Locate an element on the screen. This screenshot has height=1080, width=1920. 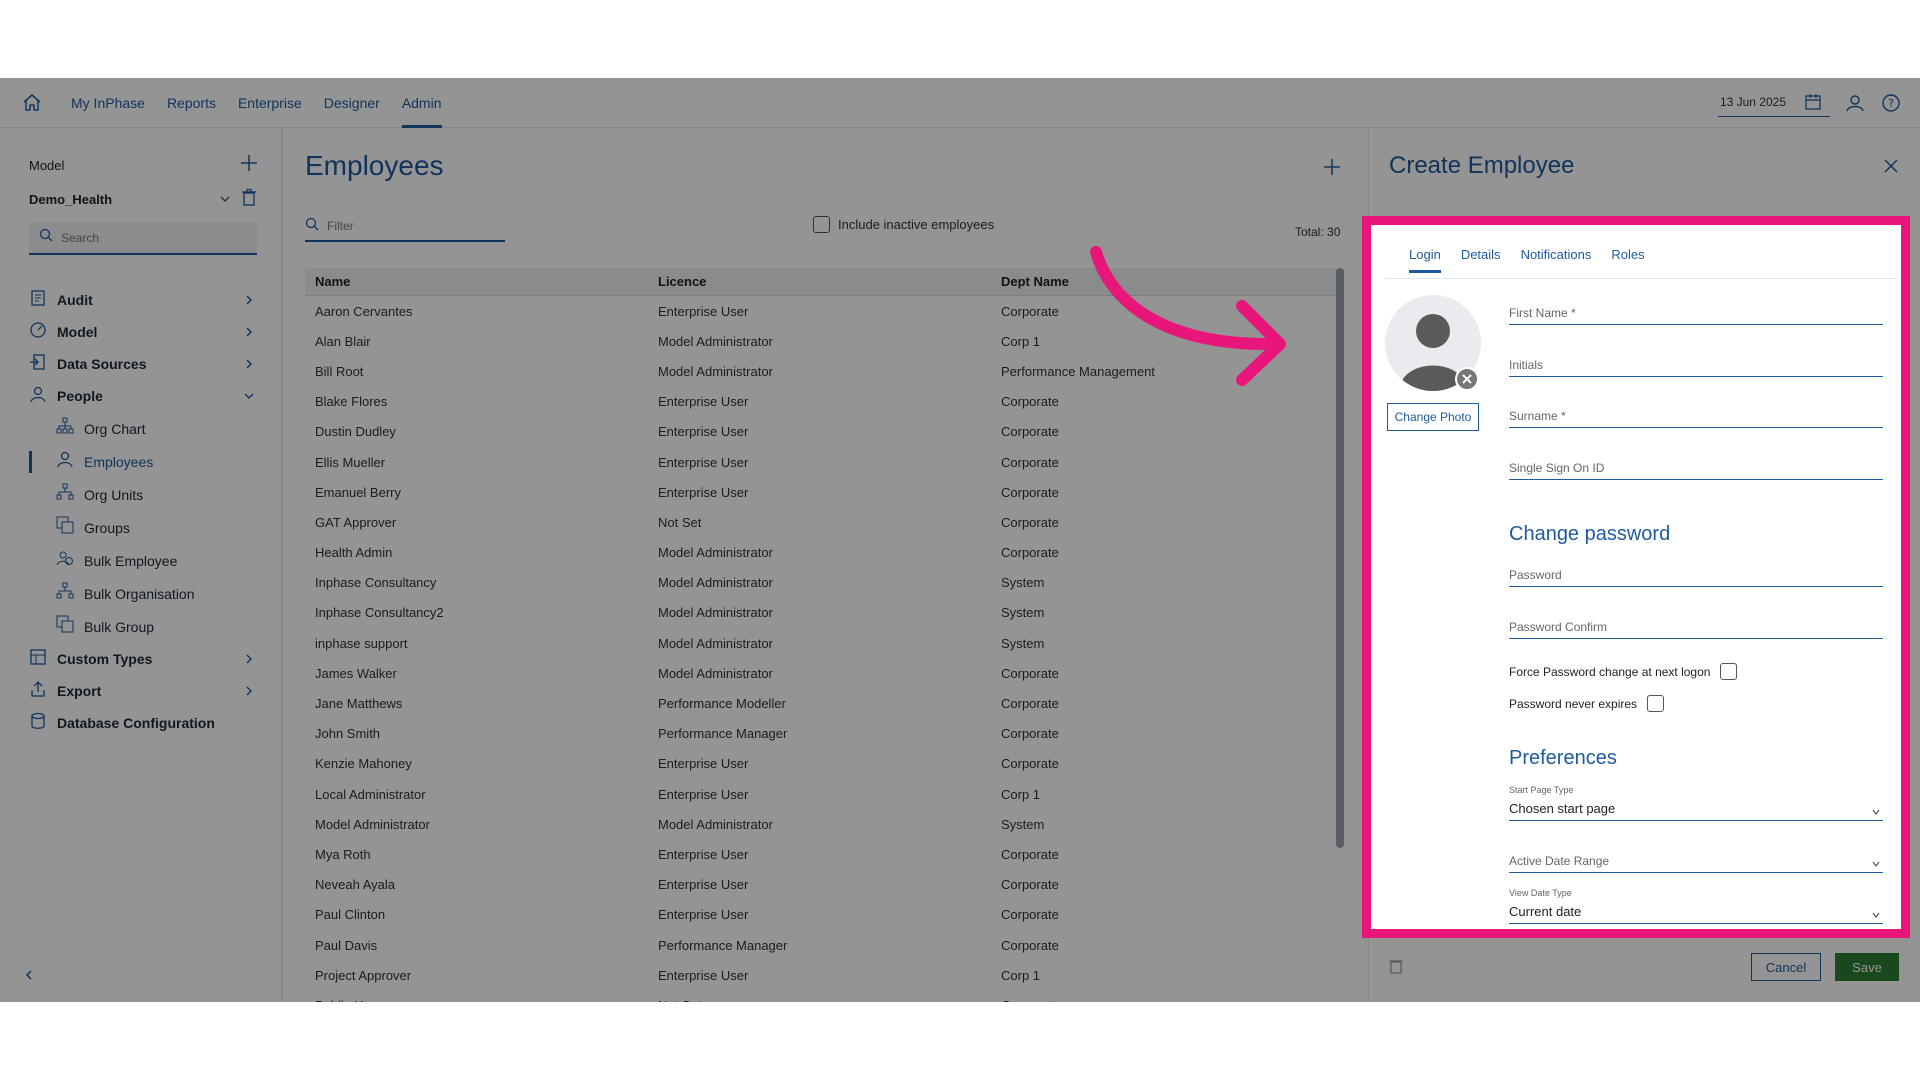
initials-field is located at coordinates (1696, 362).